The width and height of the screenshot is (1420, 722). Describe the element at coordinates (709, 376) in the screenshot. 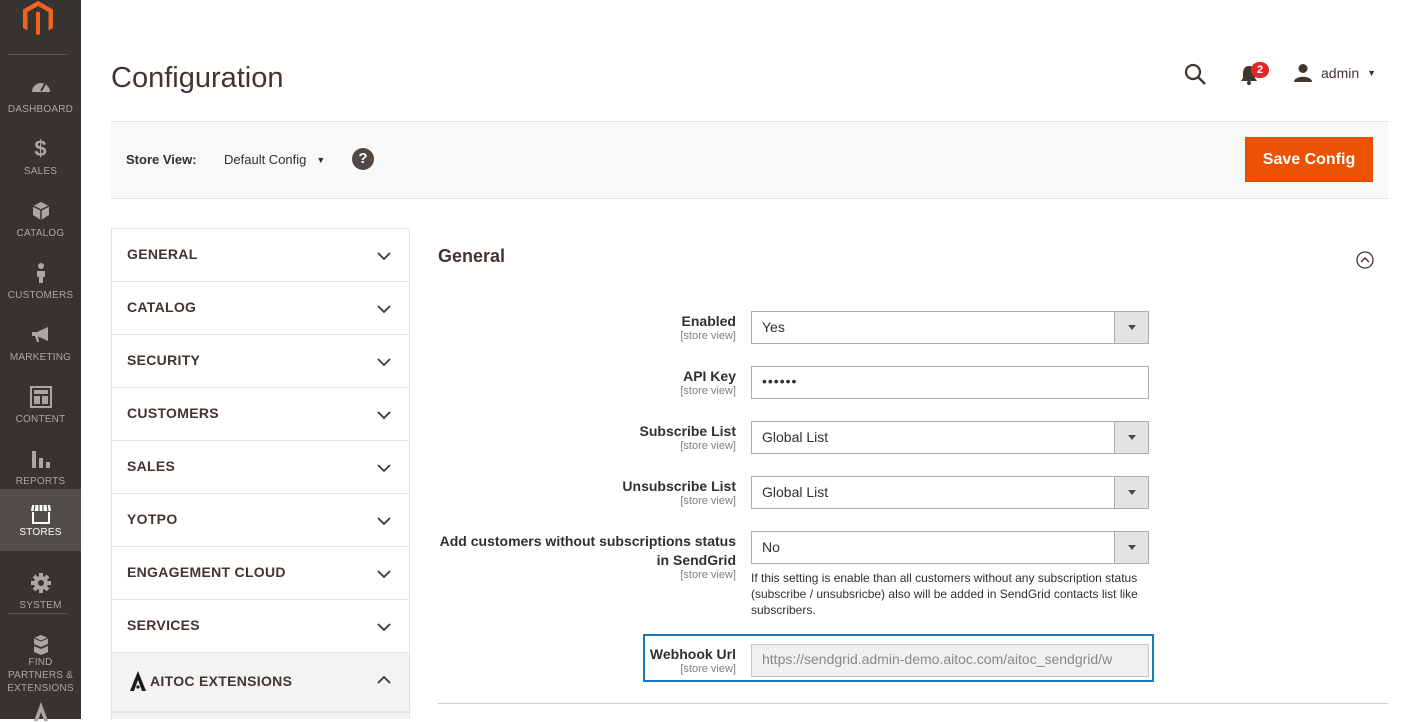

I see `api-key-label: API Key` at that location.